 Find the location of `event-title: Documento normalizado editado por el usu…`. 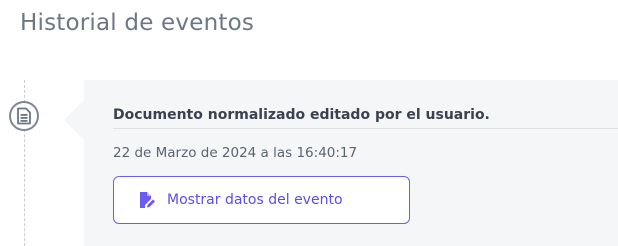

event-title: Documento normalizado editado por el usu… is located at coordinates (301, 115).